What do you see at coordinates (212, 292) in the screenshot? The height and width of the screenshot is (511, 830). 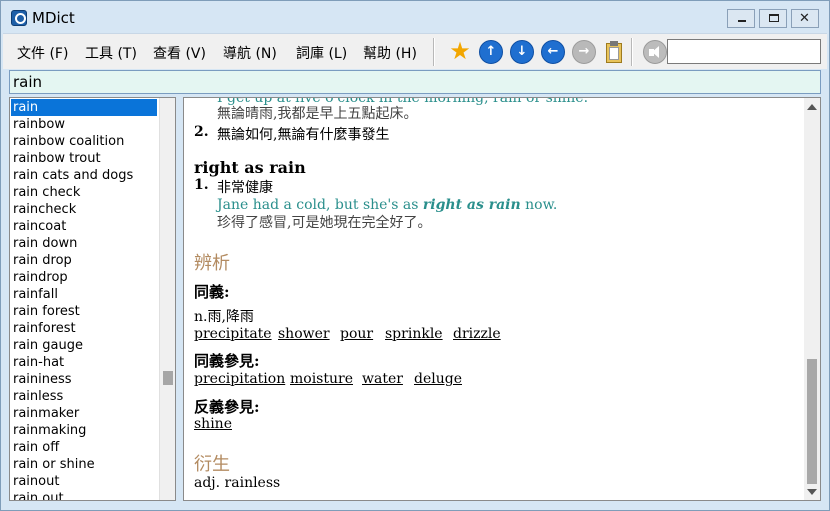 I see `synonym-label: 同義:` at bounding box center [212, 292].